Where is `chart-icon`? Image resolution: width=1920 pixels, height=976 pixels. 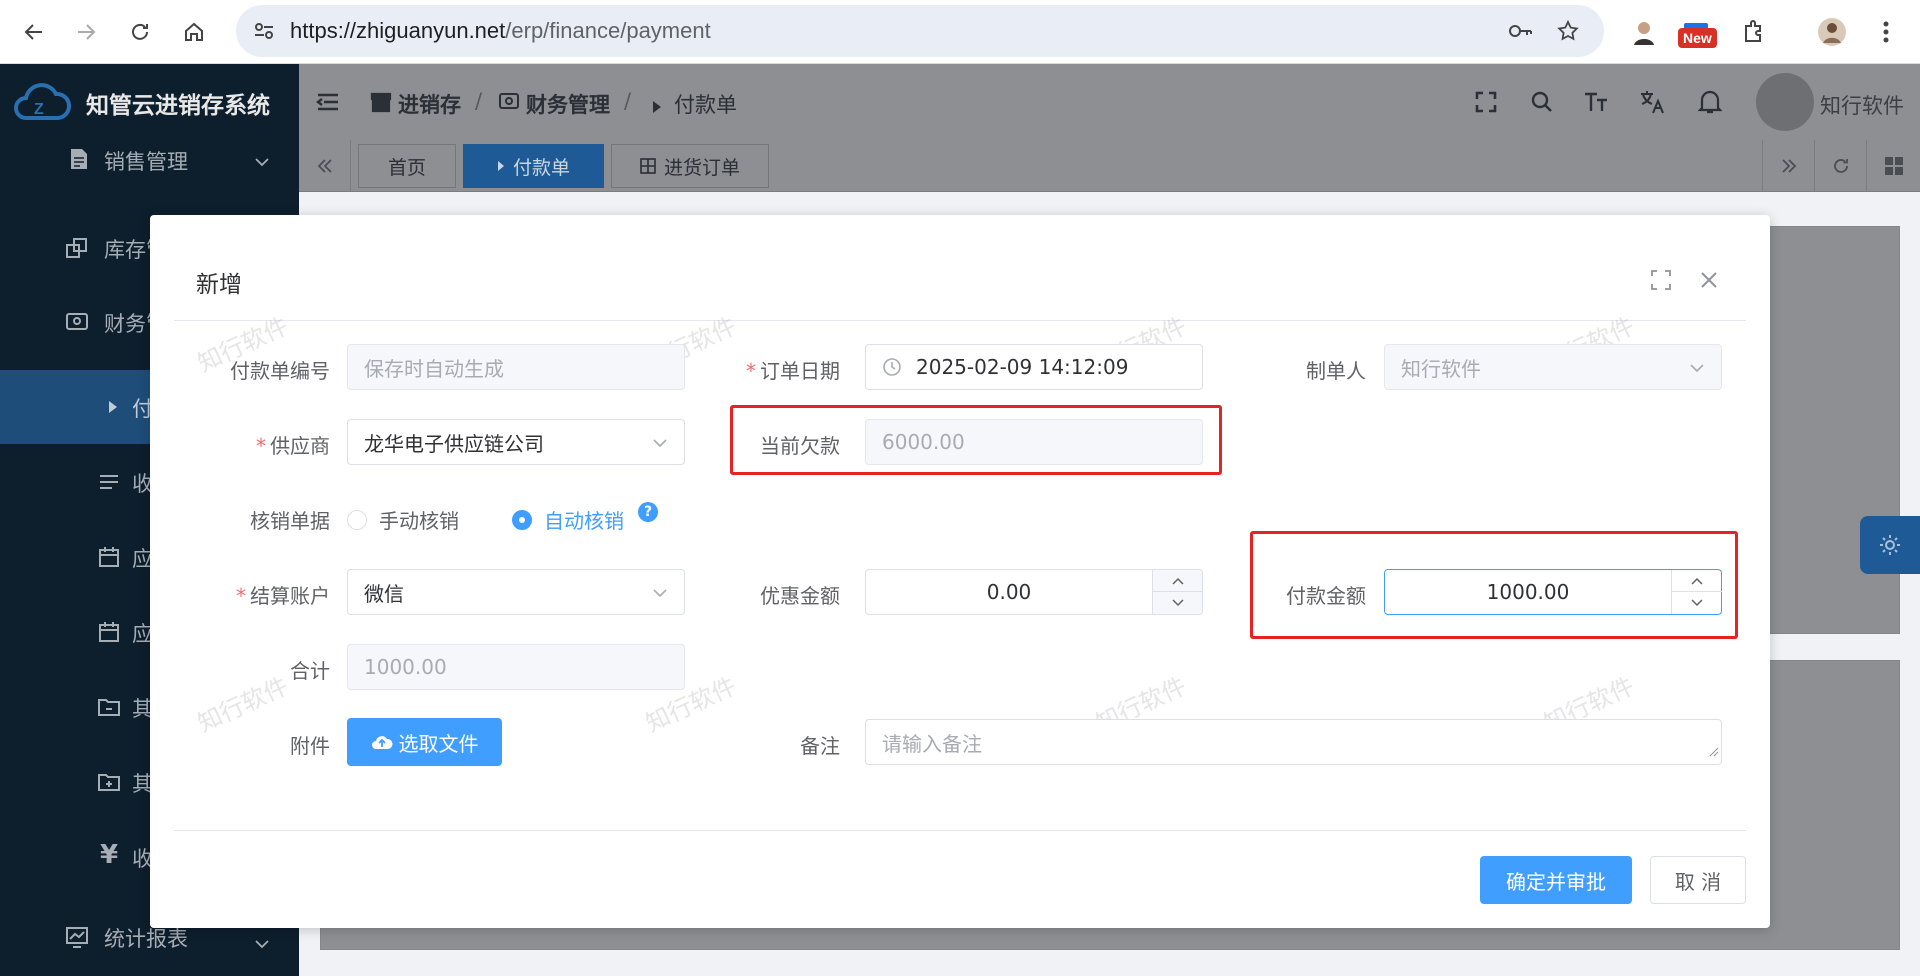
chart-icon is located at coordinates (77, 937).